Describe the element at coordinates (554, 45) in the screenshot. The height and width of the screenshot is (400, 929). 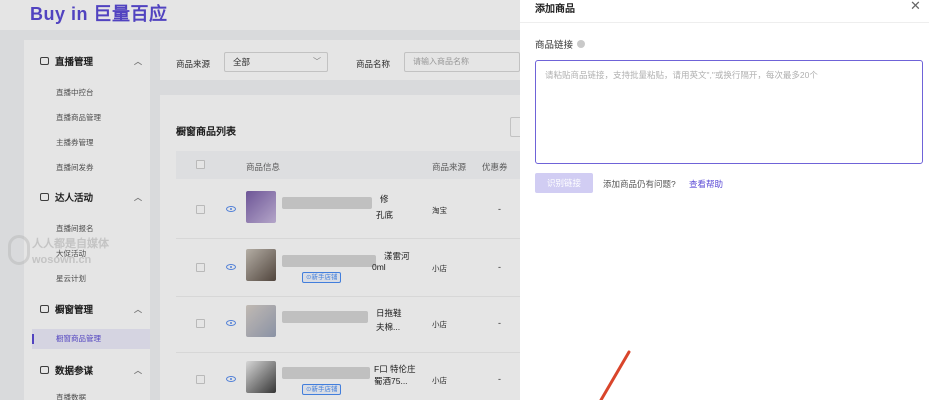
I see `product-link-label: 商品链接` at that location.